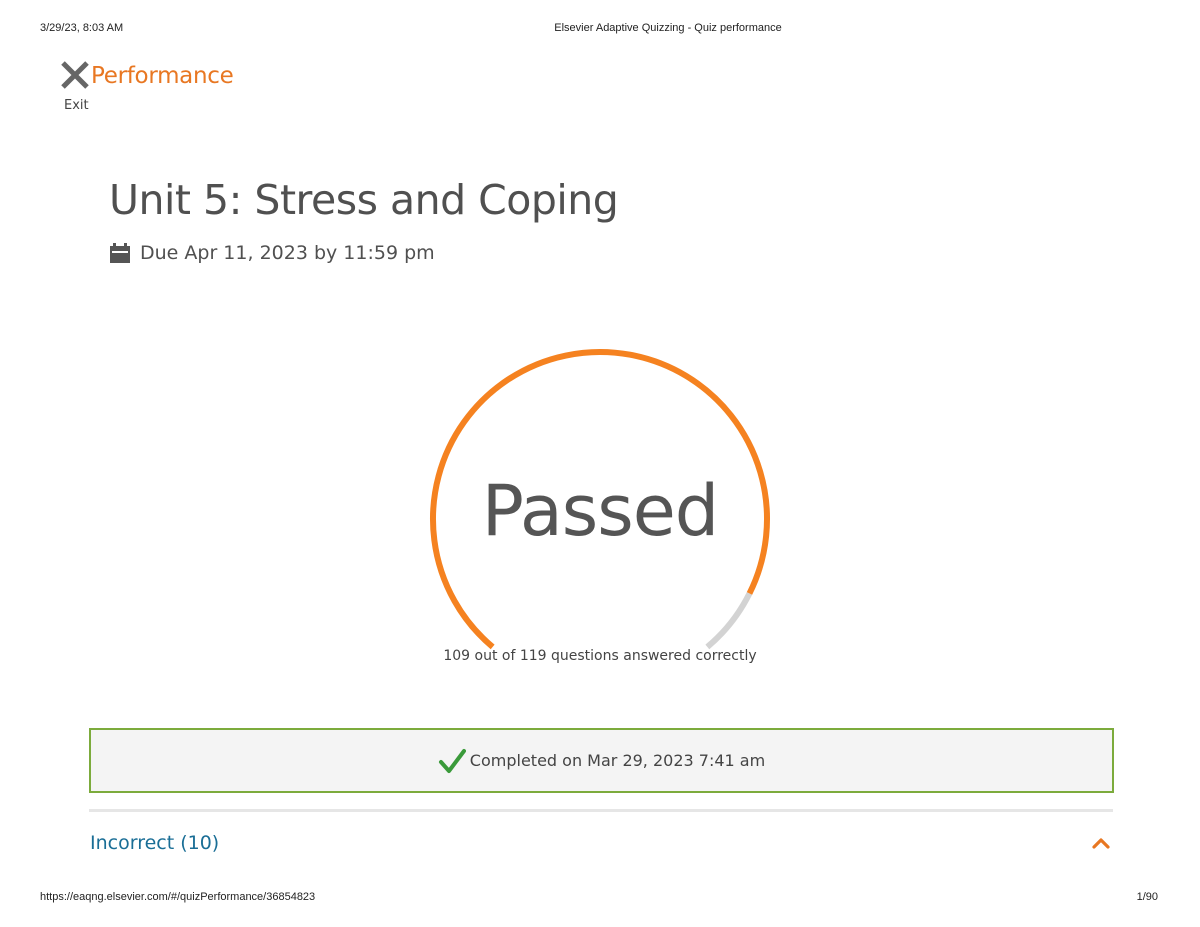 Image resolution: width=1200 pixels, height=927 pixels. Describe the element at coordinates (617, 760) in the screenshot. I see `completion-text: Completed on Mar 29, 2023 7:41 am` at that location.